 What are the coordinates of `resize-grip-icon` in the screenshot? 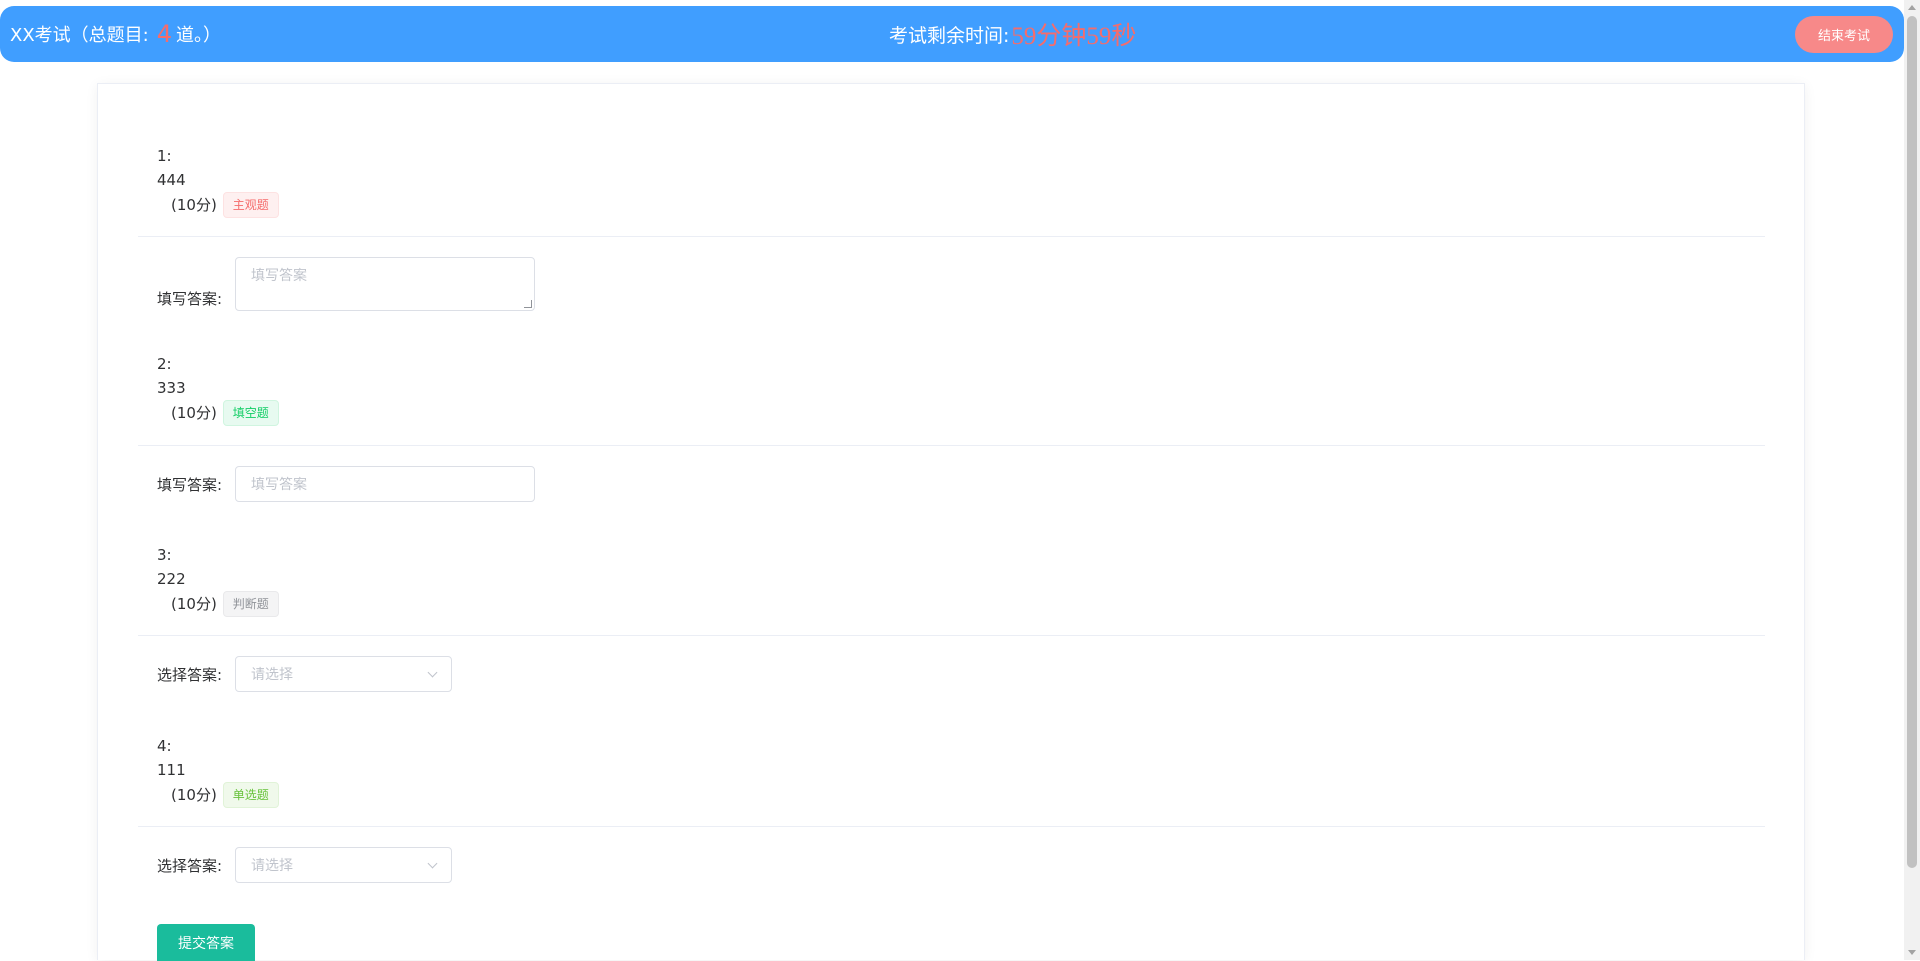 It's located at (528, 304).